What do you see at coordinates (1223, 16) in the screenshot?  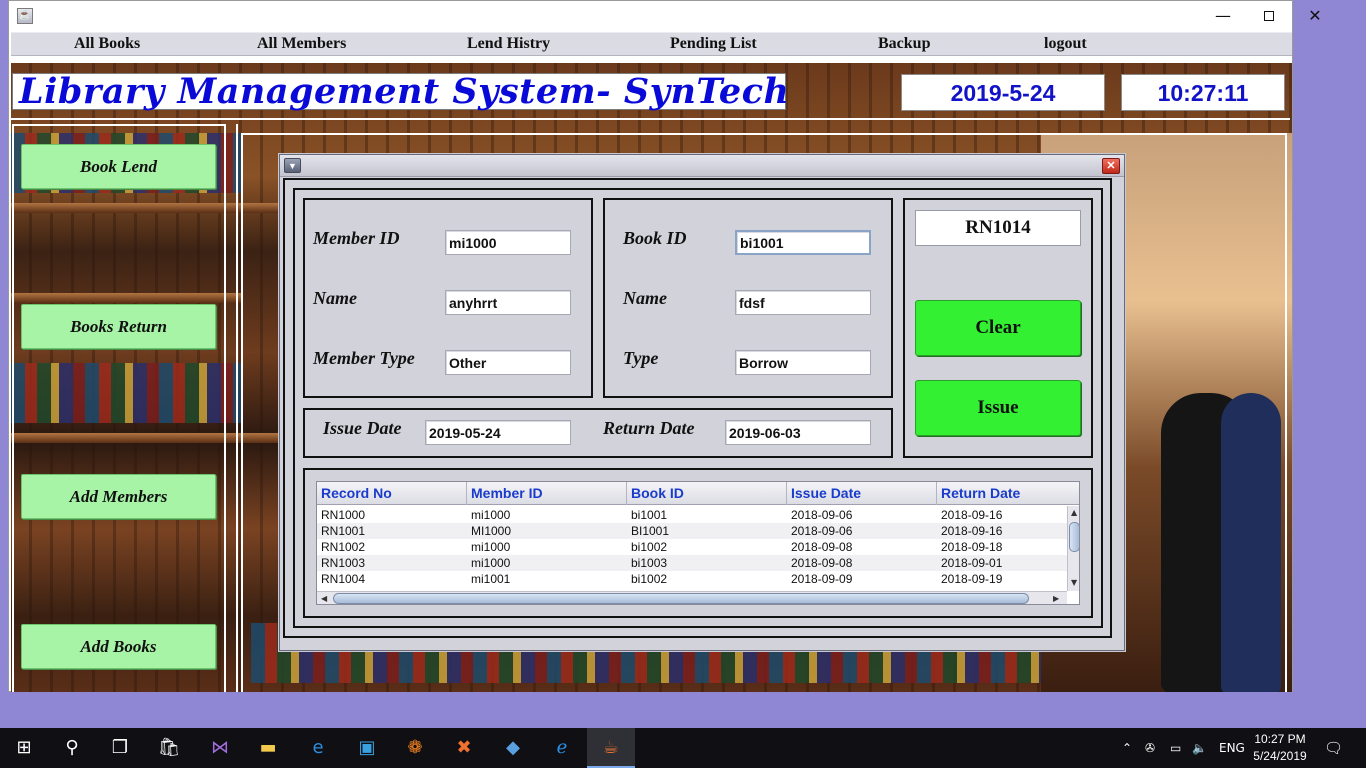 I see `minimize-button: —` at bounding box center [1223, 16].